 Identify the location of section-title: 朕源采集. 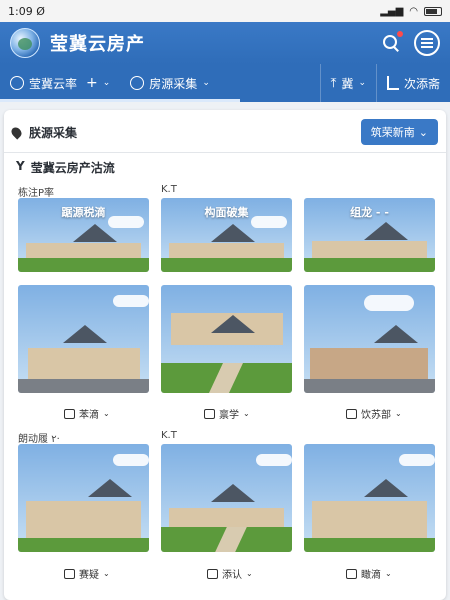
(53, 132).